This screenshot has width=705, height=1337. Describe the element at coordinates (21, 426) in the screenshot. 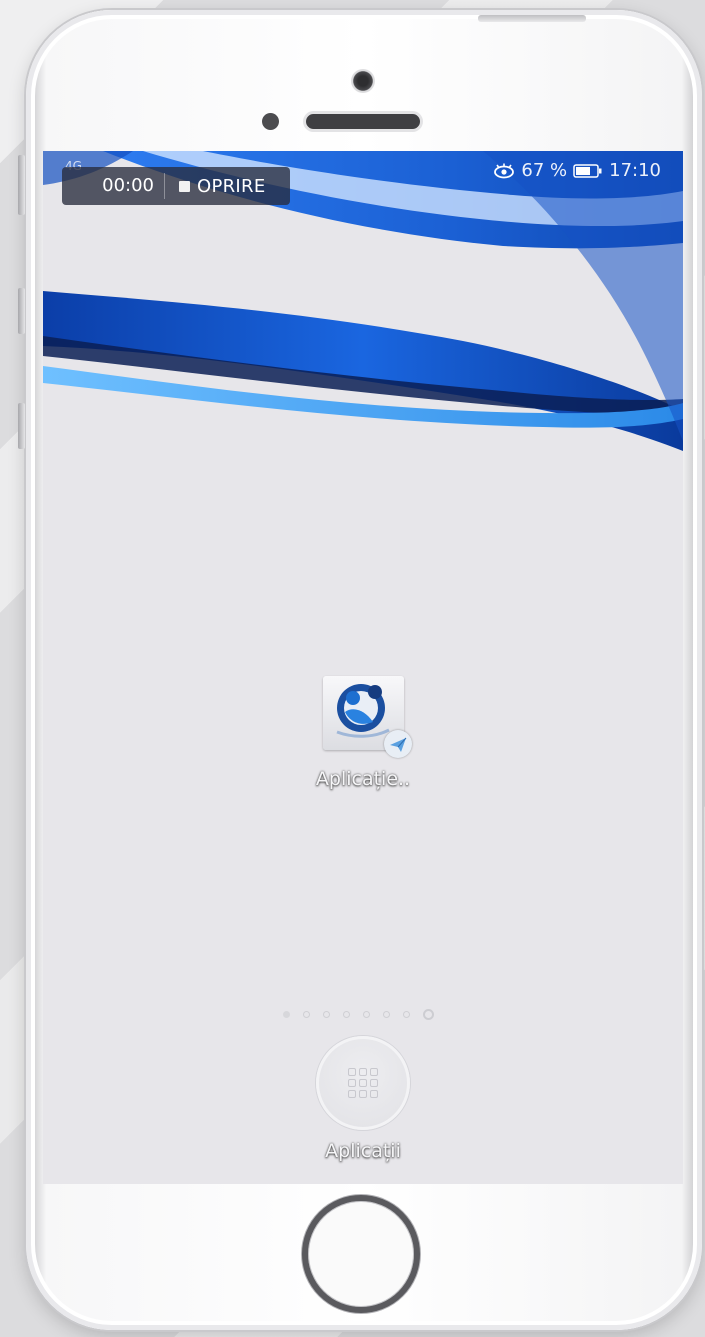

I see `volume-down-button` at that location.